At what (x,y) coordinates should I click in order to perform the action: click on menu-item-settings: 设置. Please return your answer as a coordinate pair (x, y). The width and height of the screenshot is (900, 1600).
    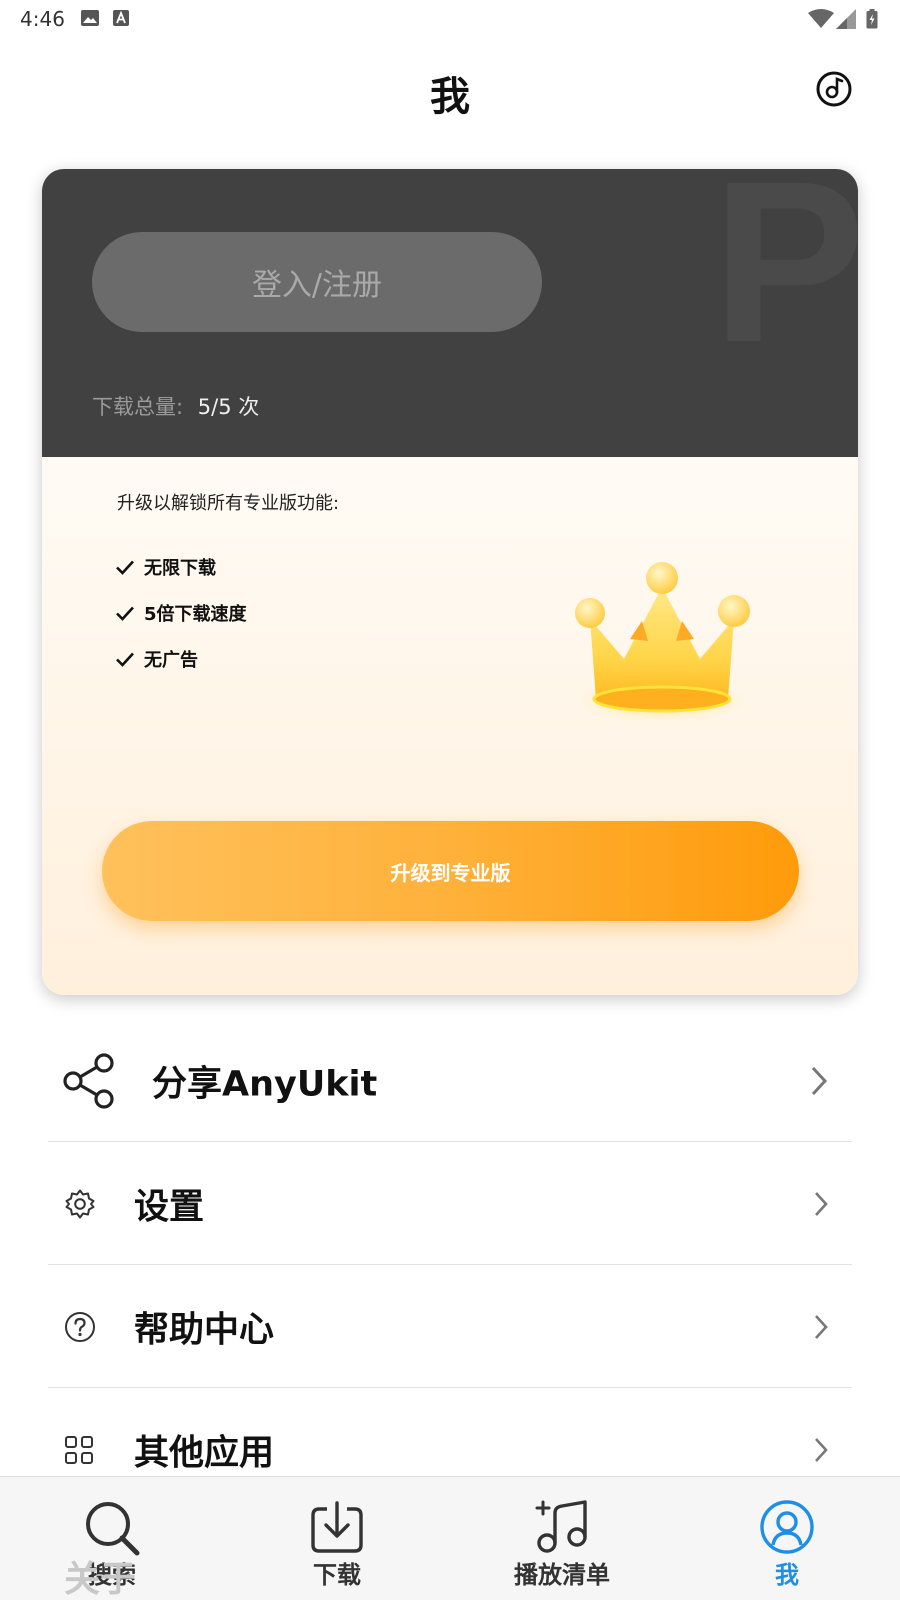
    Looking at the image, I should click on (450, 1204).